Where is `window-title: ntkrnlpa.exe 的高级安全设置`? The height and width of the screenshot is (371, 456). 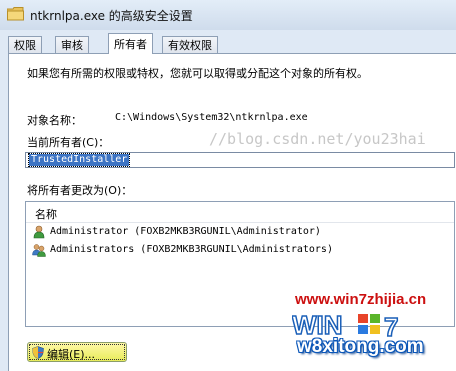 window-title: ntkrnlpa.exe 的高级安全设置 is located at coordinates (111, 16).